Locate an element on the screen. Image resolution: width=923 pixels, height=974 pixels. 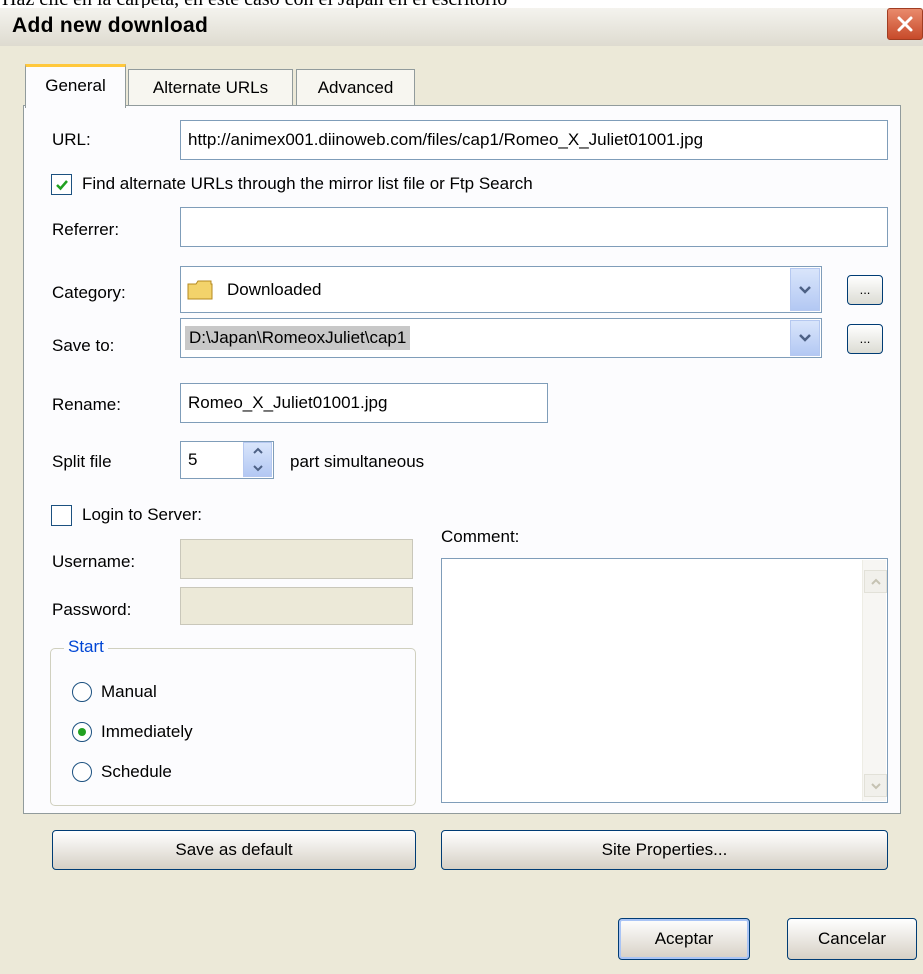
comment-scrollbar is located at coordinates (874, 680).